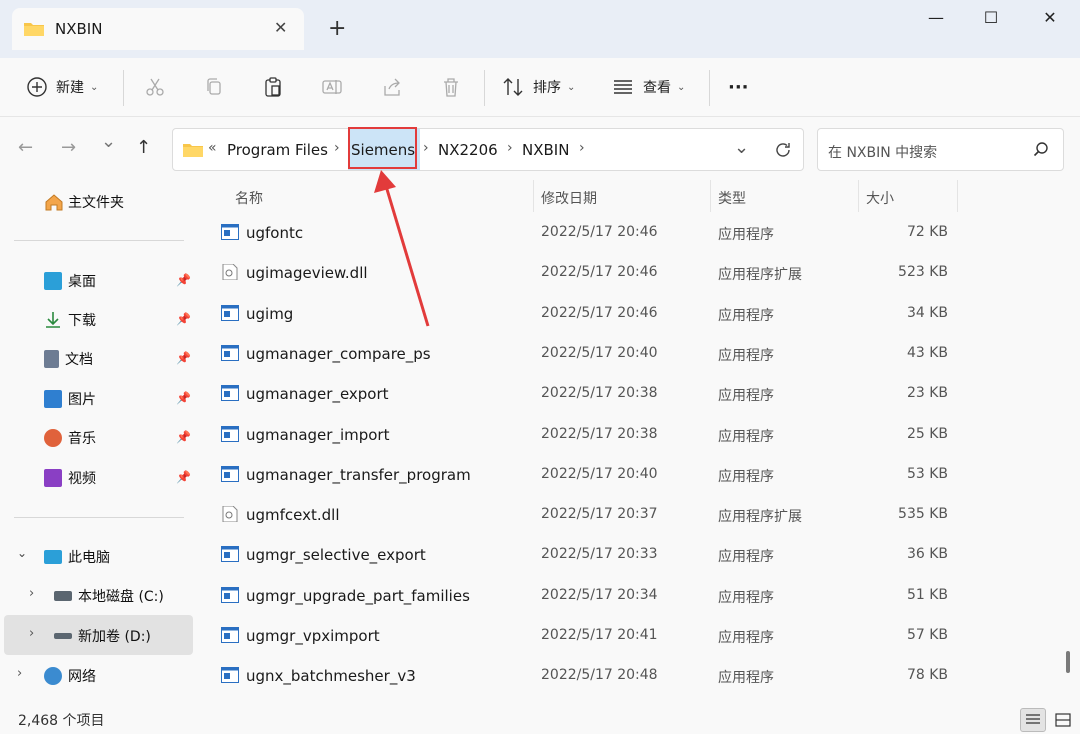  I want to click on file-modified-date: 2022/5/17 20:46, so click(599, 312).